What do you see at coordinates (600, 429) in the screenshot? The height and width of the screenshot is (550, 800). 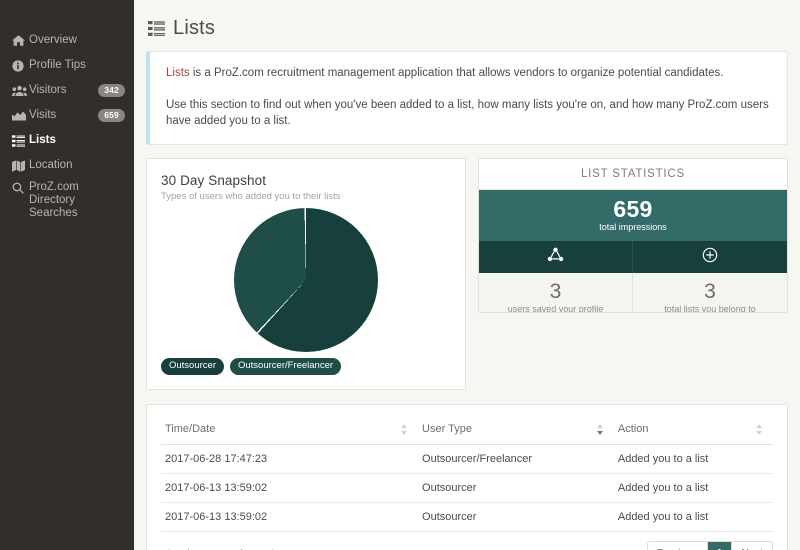 I see `sort-icon-active` at bounding box center [600, 429].